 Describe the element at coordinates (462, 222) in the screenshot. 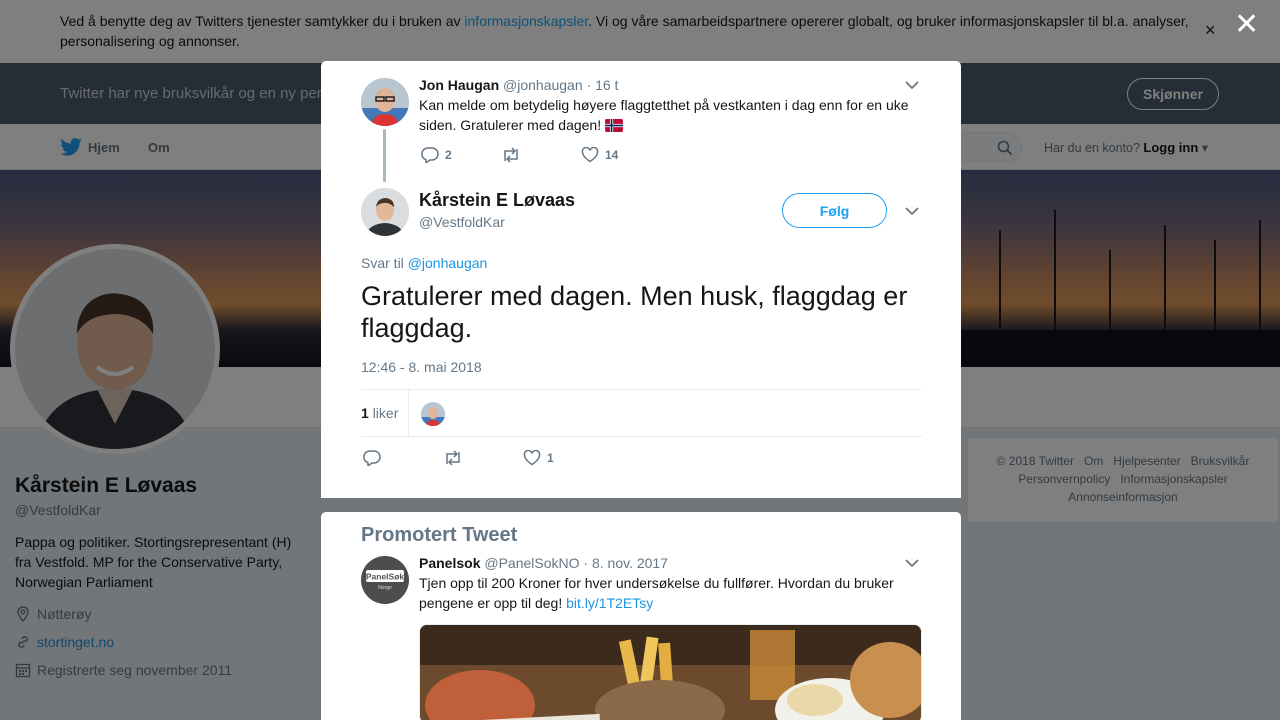

I see `main-tweet-handle: @VestfoldKar` at that location.